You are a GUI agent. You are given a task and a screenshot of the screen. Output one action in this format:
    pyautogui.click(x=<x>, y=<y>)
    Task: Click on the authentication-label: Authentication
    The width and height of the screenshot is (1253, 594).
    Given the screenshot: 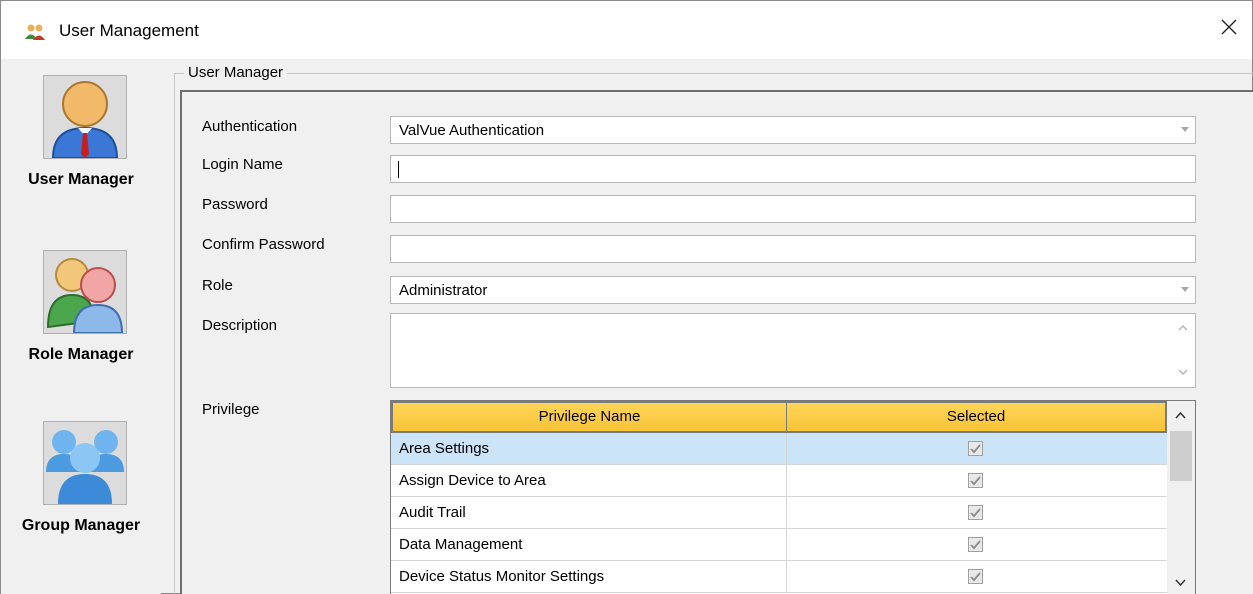 What is the action you would take?
    pyautogui.click(x=250, y=126)
    